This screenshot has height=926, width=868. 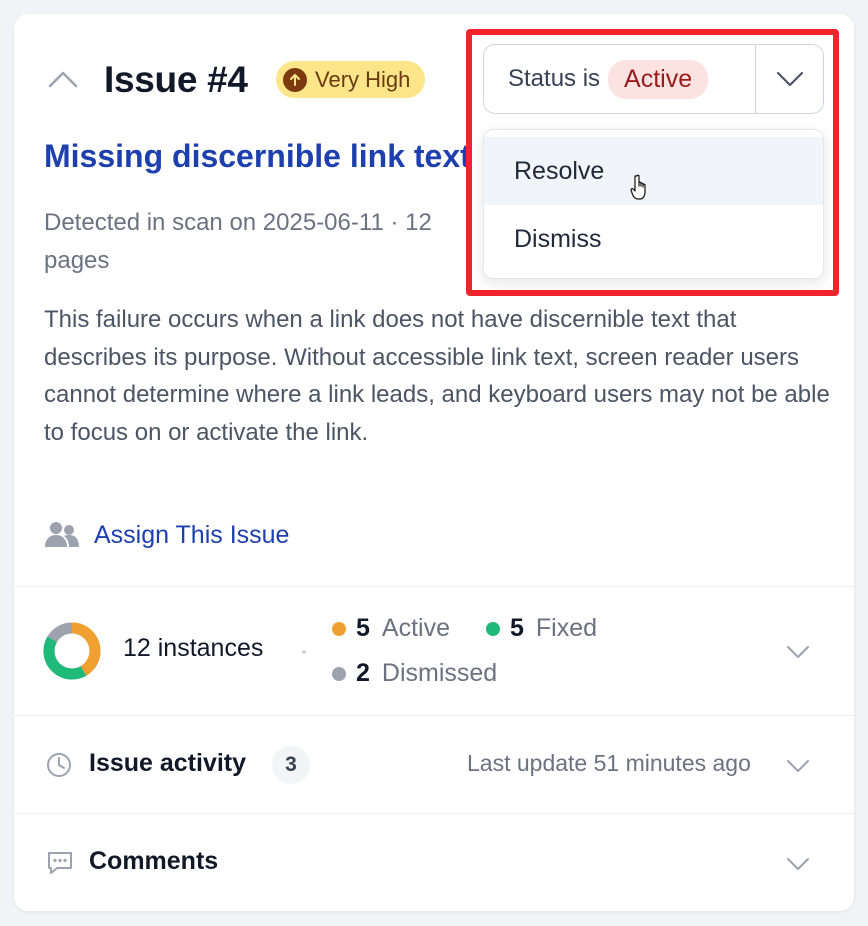 I want to click on status-menu: Resolve Dismiss, so click(x=653, y=204).